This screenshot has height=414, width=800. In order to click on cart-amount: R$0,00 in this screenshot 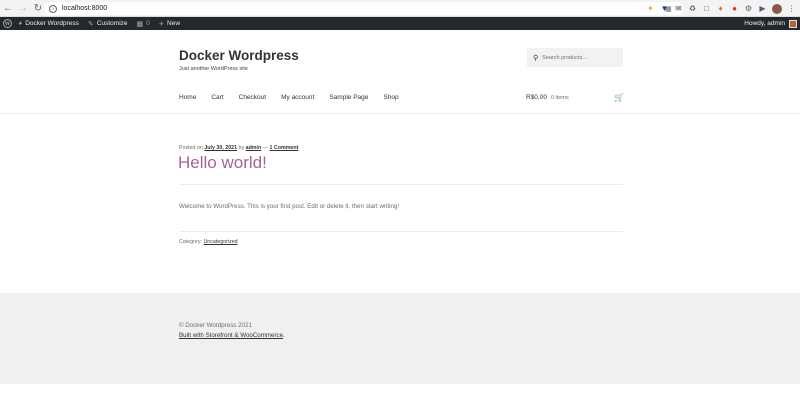, I will do `click(536, 97)`.